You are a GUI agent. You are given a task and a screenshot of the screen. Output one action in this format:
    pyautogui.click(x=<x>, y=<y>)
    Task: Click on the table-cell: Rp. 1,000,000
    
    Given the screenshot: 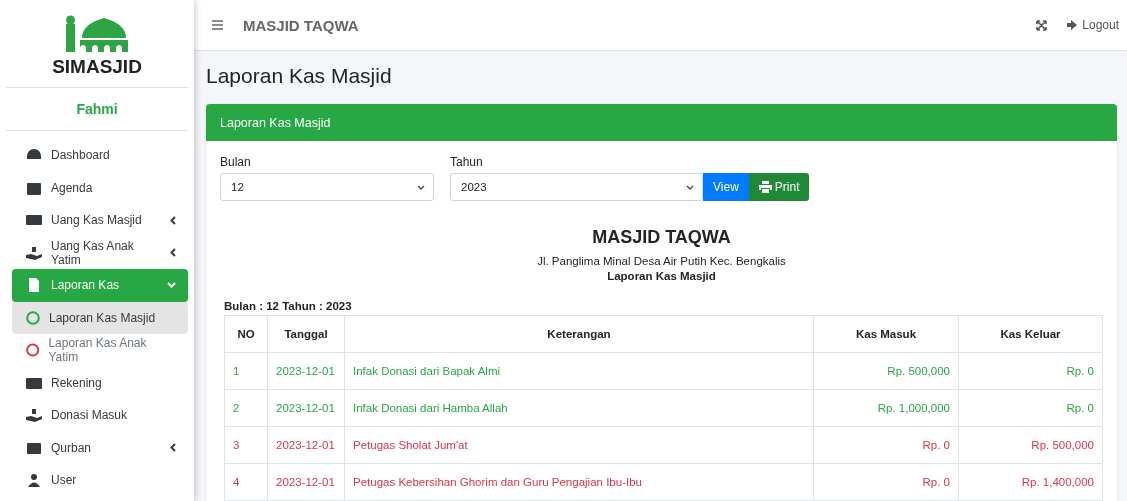 What is the action you would take?
    pyautogui.click(x=886, y=408)
    